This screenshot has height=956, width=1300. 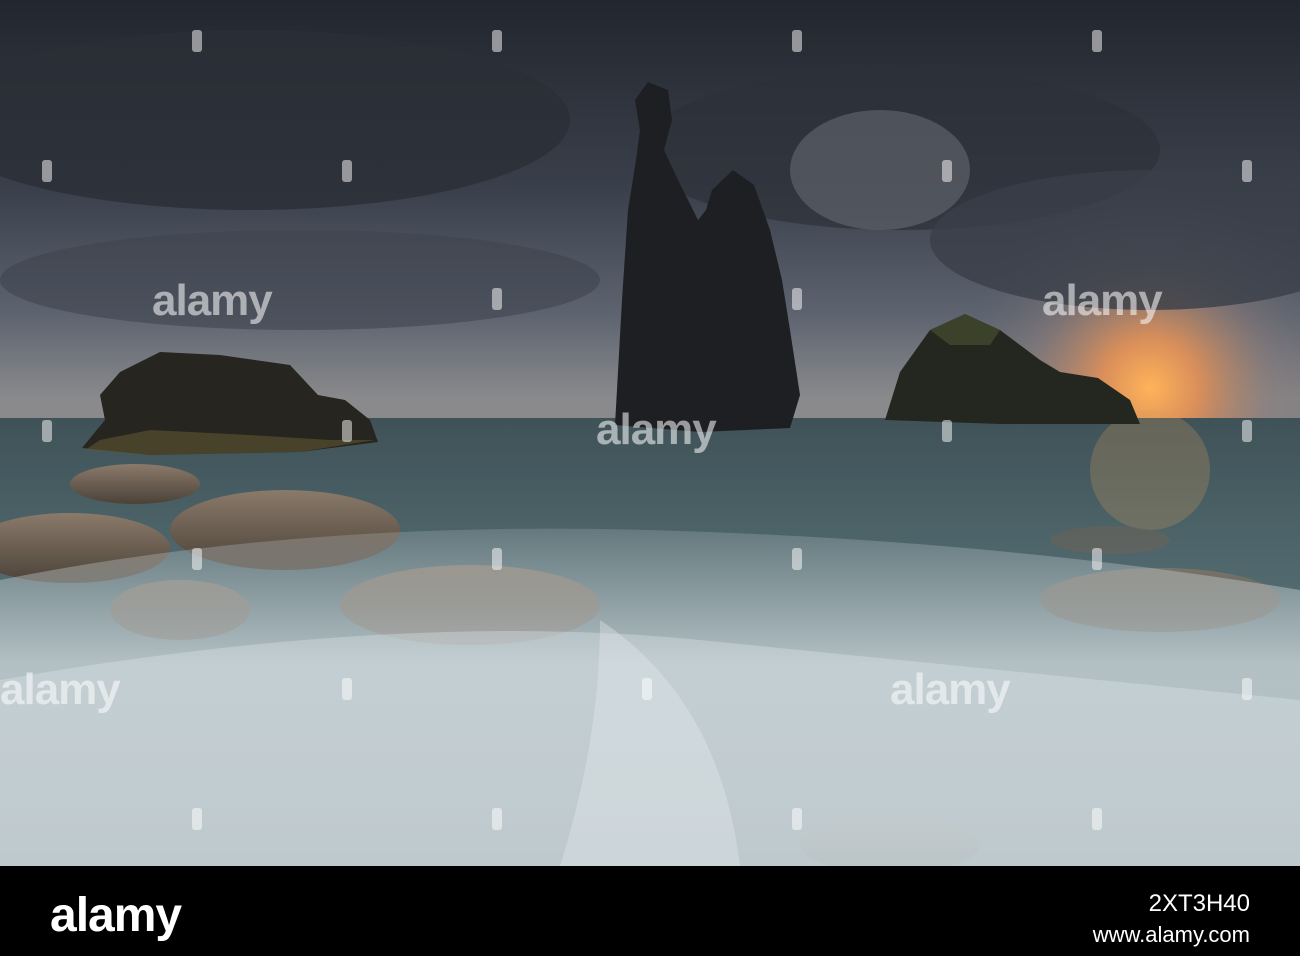 What do you see at coordinates (1199, 903) in the screenshot?
I see `image-id: 2XT3H40` at bounding box center [1199, 903].